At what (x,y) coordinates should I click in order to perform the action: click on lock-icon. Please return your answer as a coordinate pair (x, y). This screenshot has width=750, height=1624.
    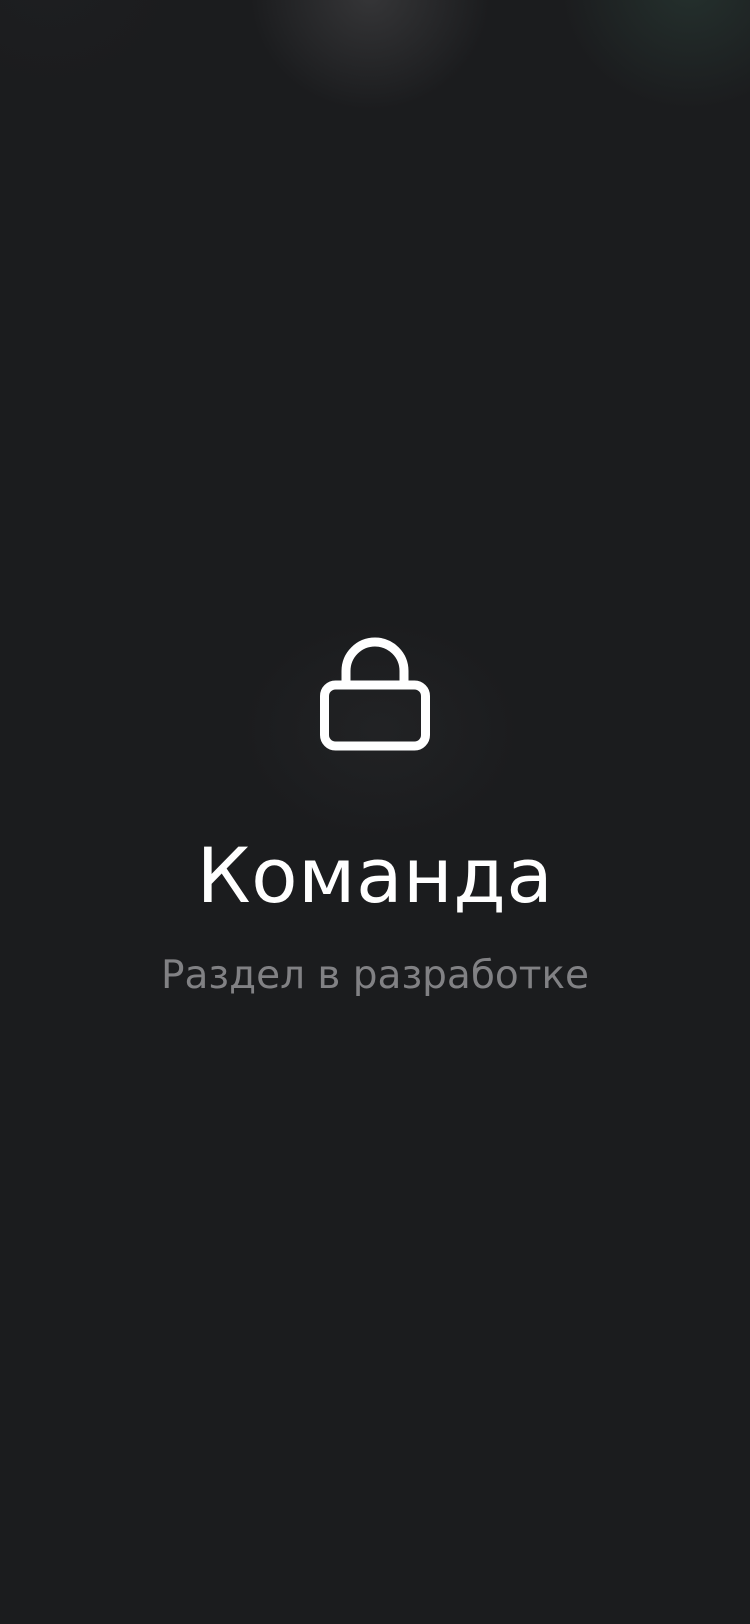
    Looking at the image, I should click on (375, 692).